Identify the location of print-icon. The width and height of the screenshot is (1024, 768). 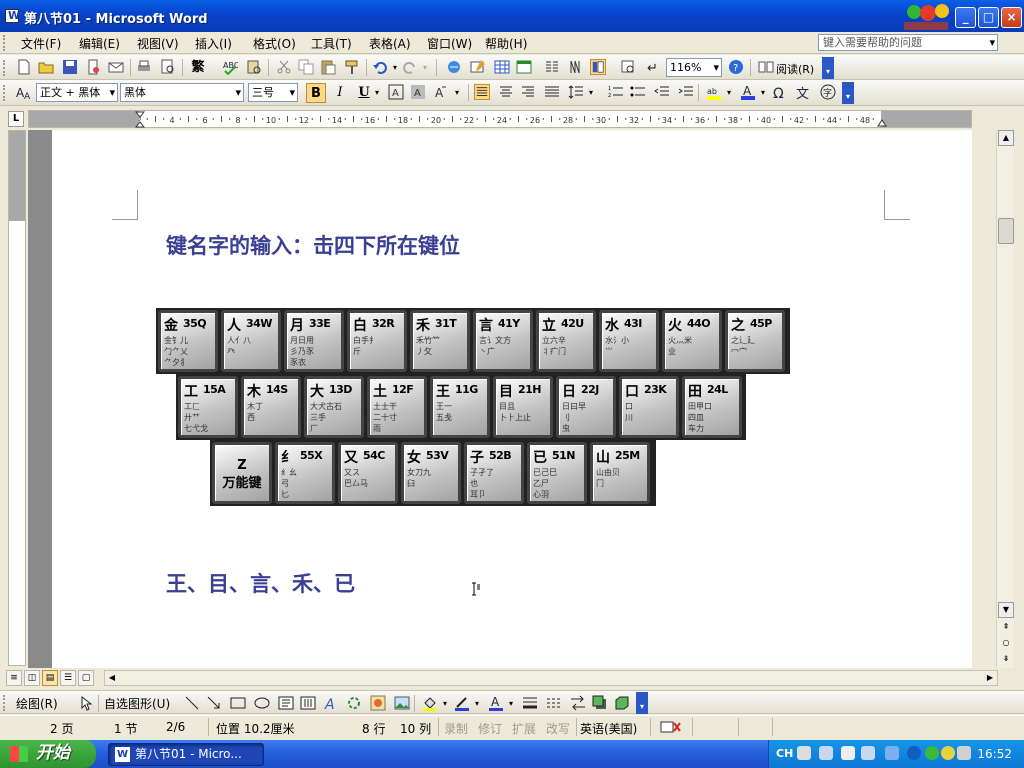
(144, 67).